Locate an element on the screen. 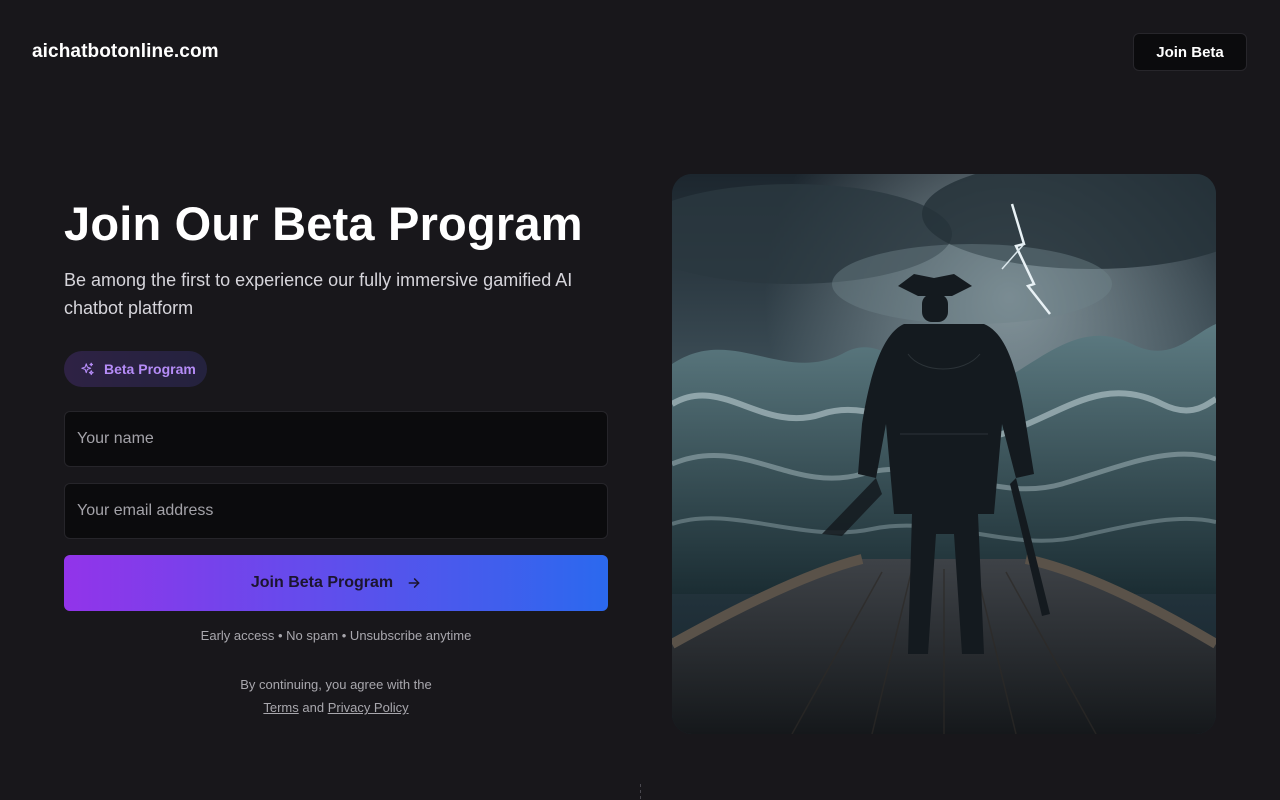  name-input is located at coordinates (336, 439).